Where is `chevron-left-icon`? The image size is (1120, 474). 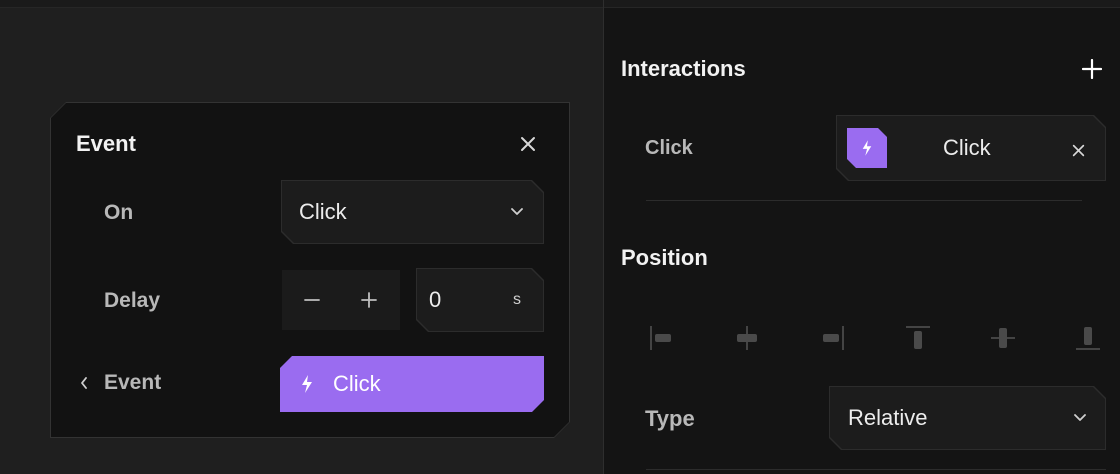
chevron-left-icon is located at coordinates (84, 383).